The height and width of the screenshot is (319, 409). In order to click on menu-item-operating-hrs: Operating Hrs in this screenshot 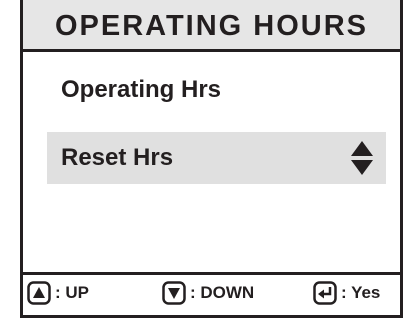, I will do `click(216, 90)`.